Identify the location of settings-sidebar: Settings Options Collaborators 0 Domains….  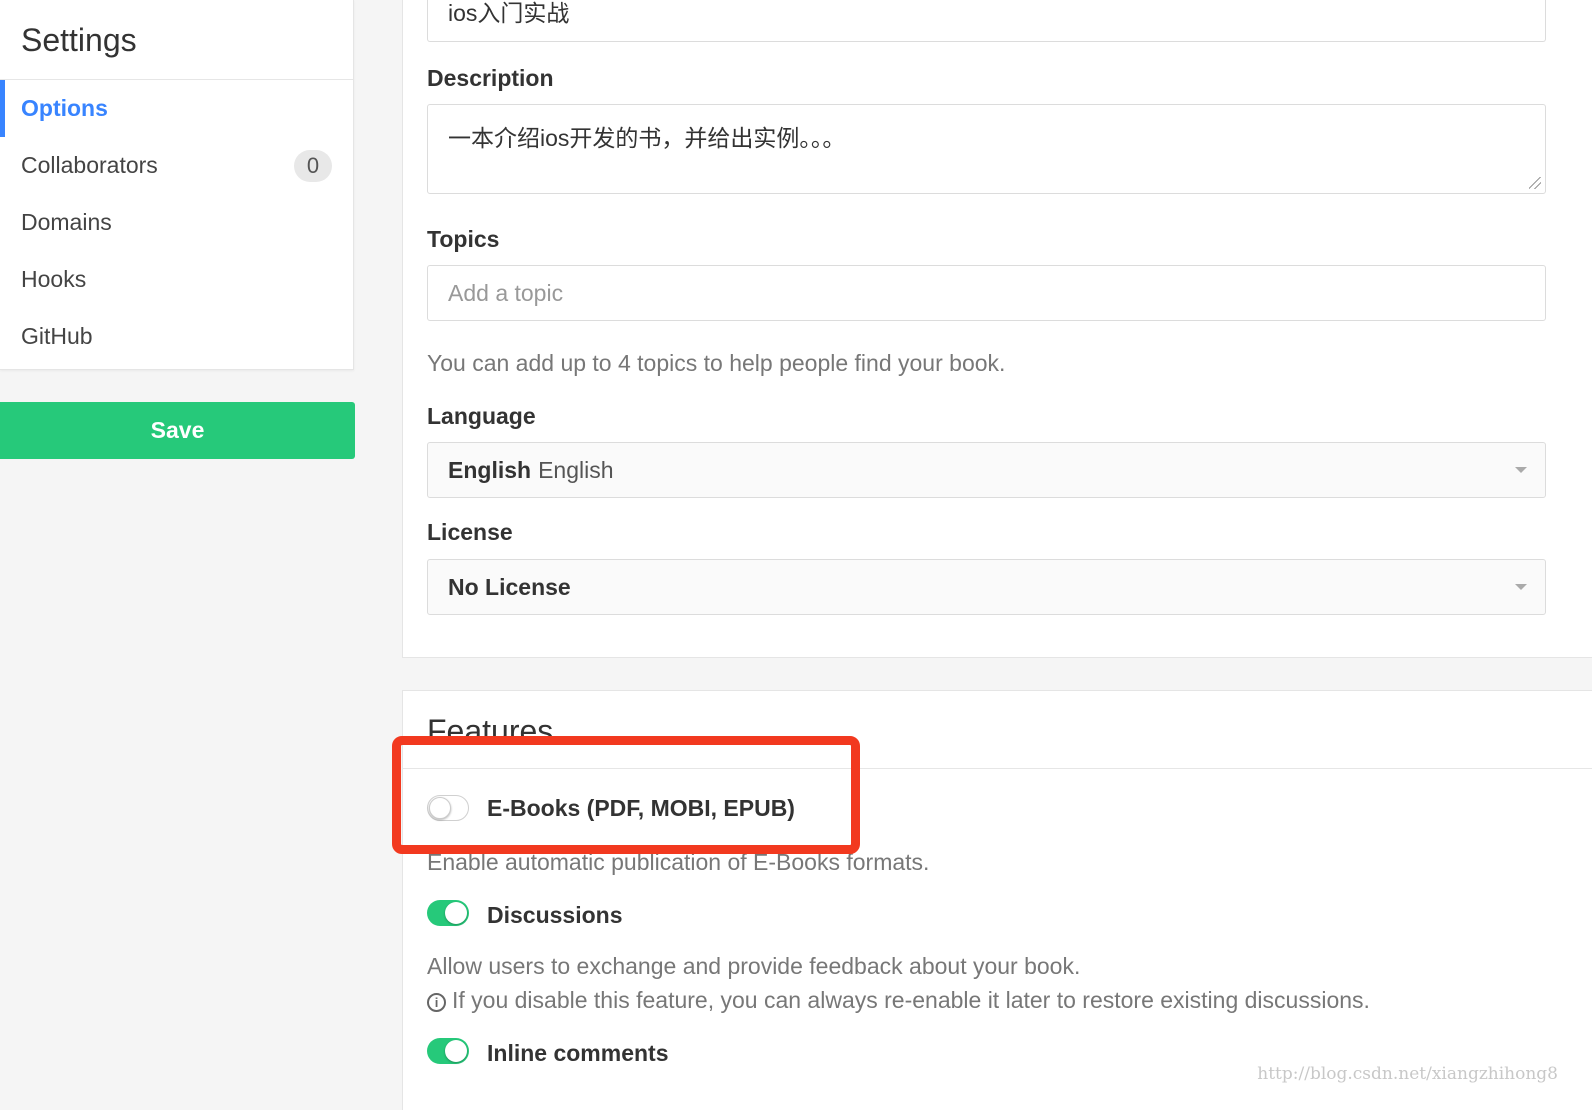
(177, 185).